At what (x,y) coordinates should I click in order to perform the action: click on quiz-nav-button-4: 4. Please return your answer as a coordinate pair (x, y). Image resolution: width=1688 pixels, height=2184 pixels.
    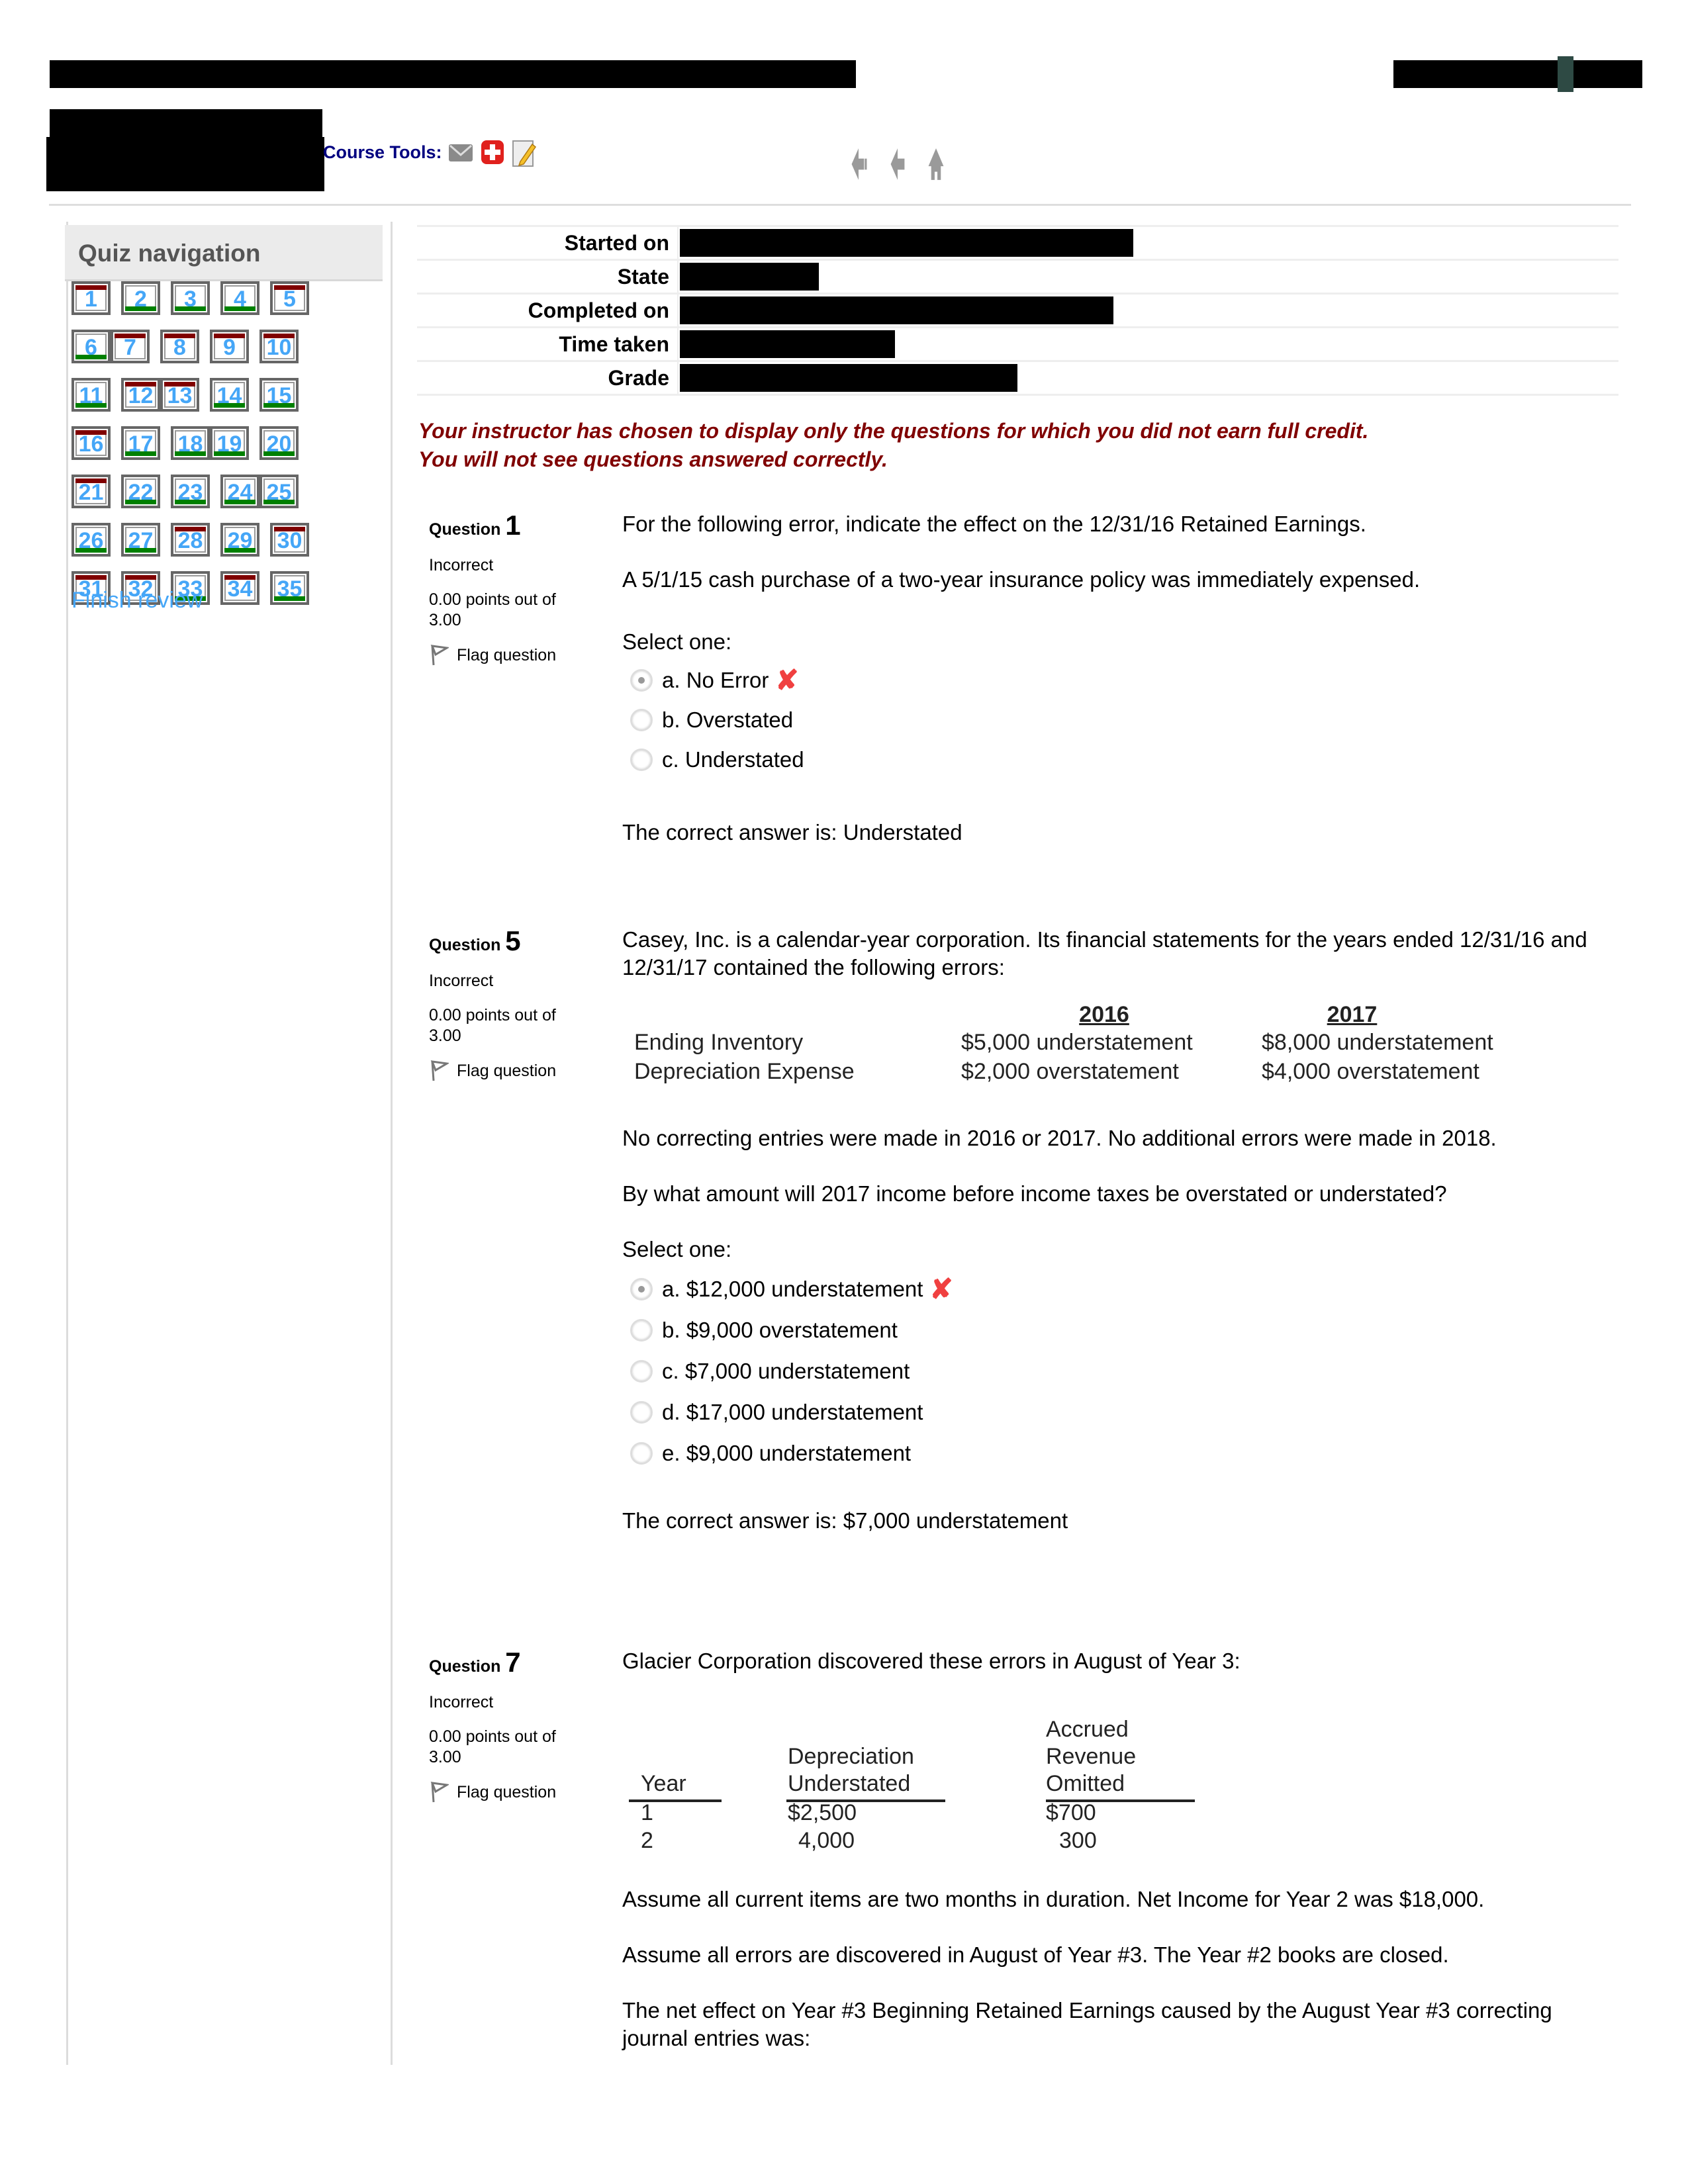
    Looking at the image, I should click on (239, 298).